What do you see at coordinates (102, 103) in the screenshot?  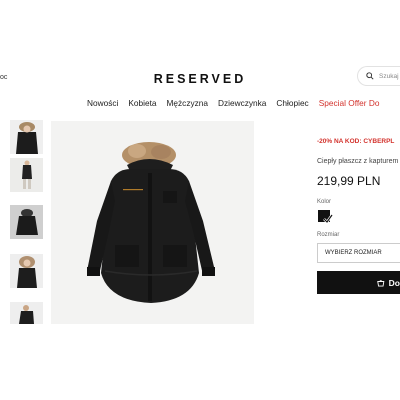 I see `nav-item-nowosci: Nowości` at bounding box center [102, 103].